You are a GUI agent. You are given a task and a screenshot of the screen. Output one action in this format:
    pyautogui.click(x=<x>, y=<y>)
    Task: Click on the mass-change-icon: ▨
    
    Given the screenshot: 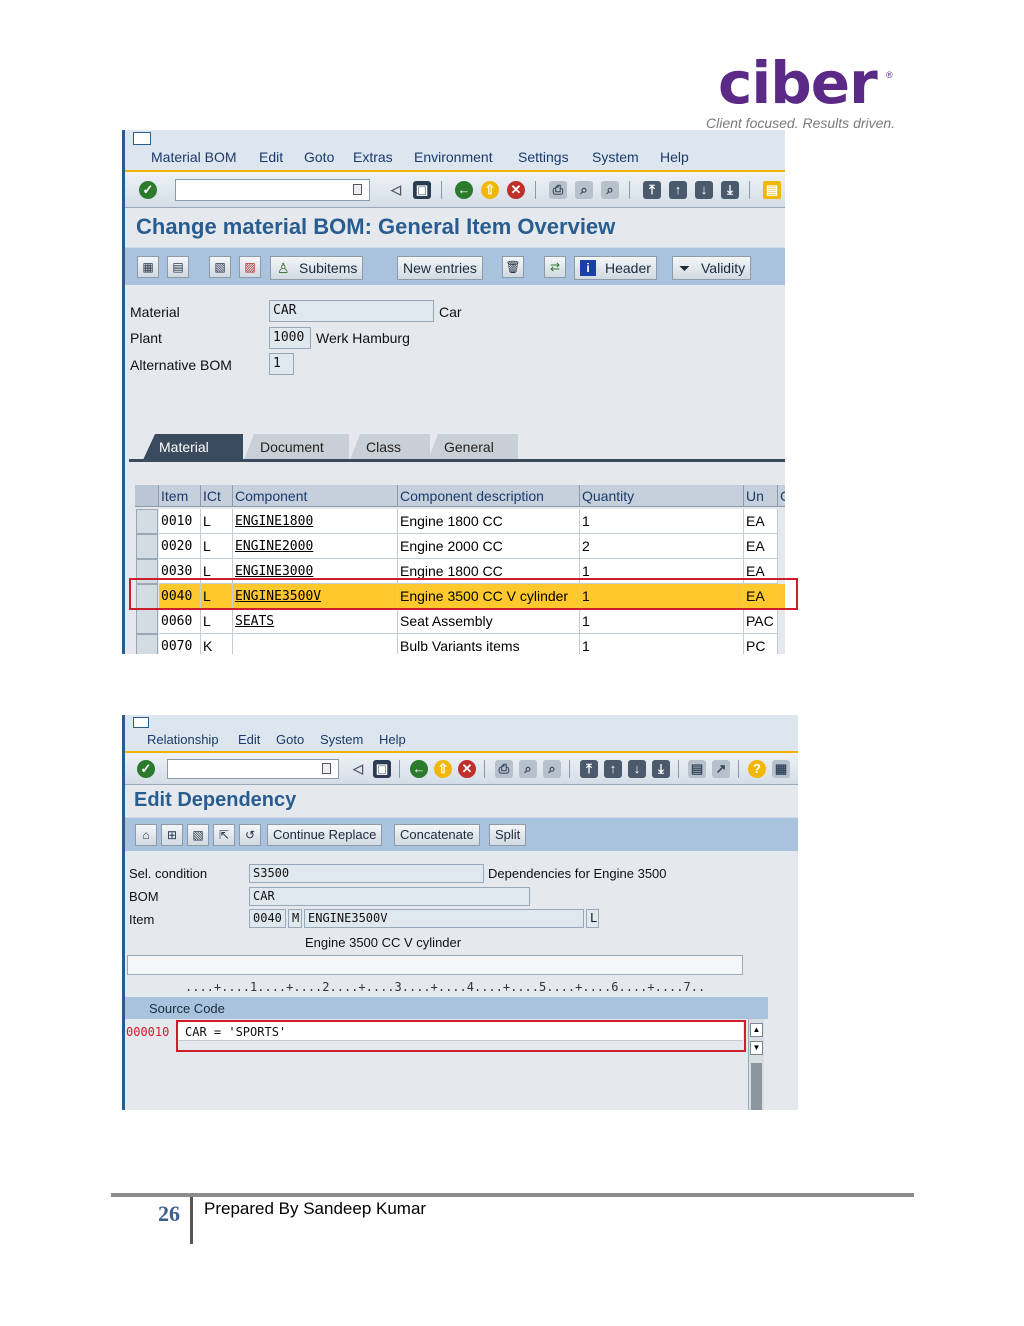 What is the action you would take?
    pyautogui.click(x=250, y=267)
    